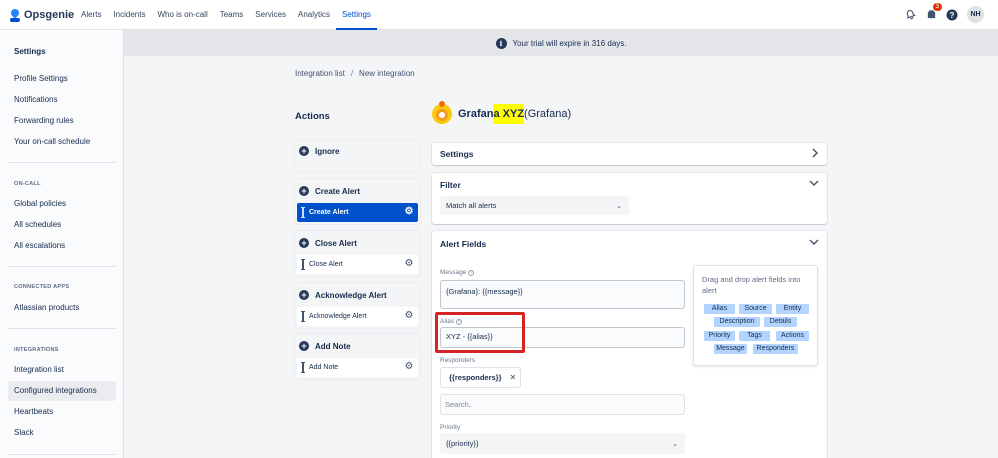 Image resolution: width=998 pixels, height=458 pixels. What do you see at coordinates (775, 349) in the screenshot?
I see `field-tag-responders: Responders` at bounding box center [775, 349].